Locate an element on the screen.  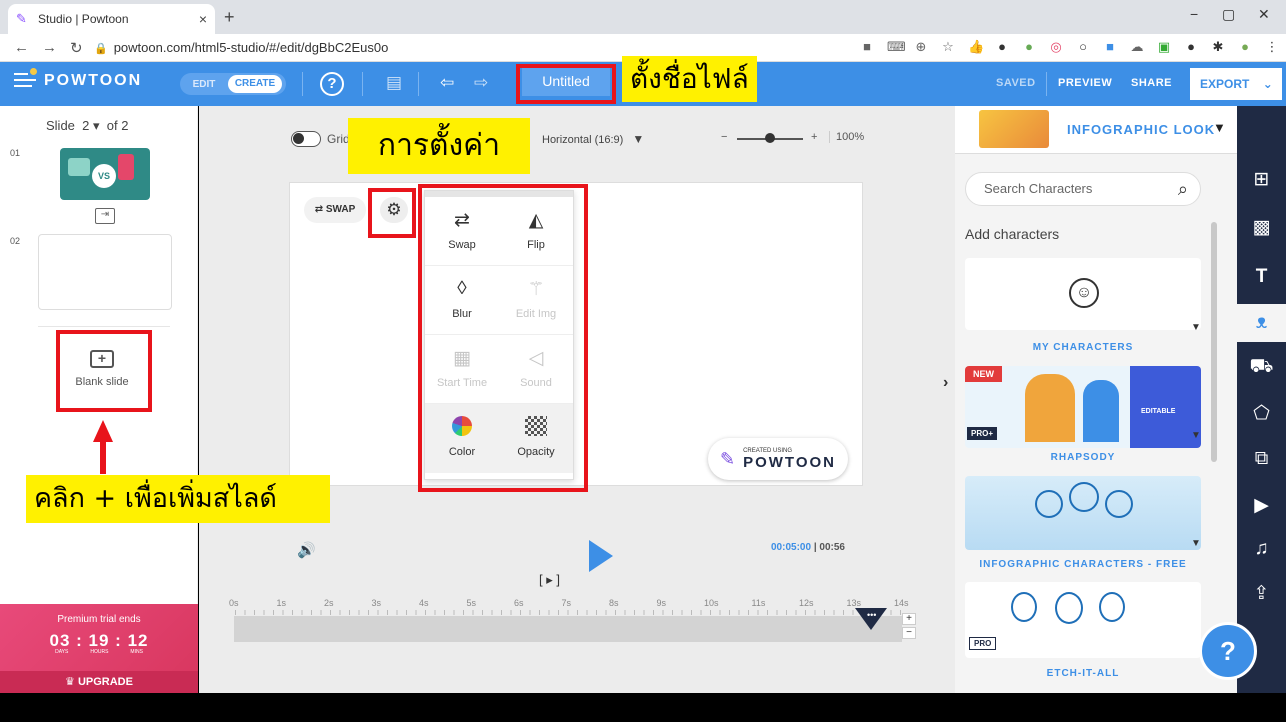
pro-badge: PRO is located at coordinates (983, 643).